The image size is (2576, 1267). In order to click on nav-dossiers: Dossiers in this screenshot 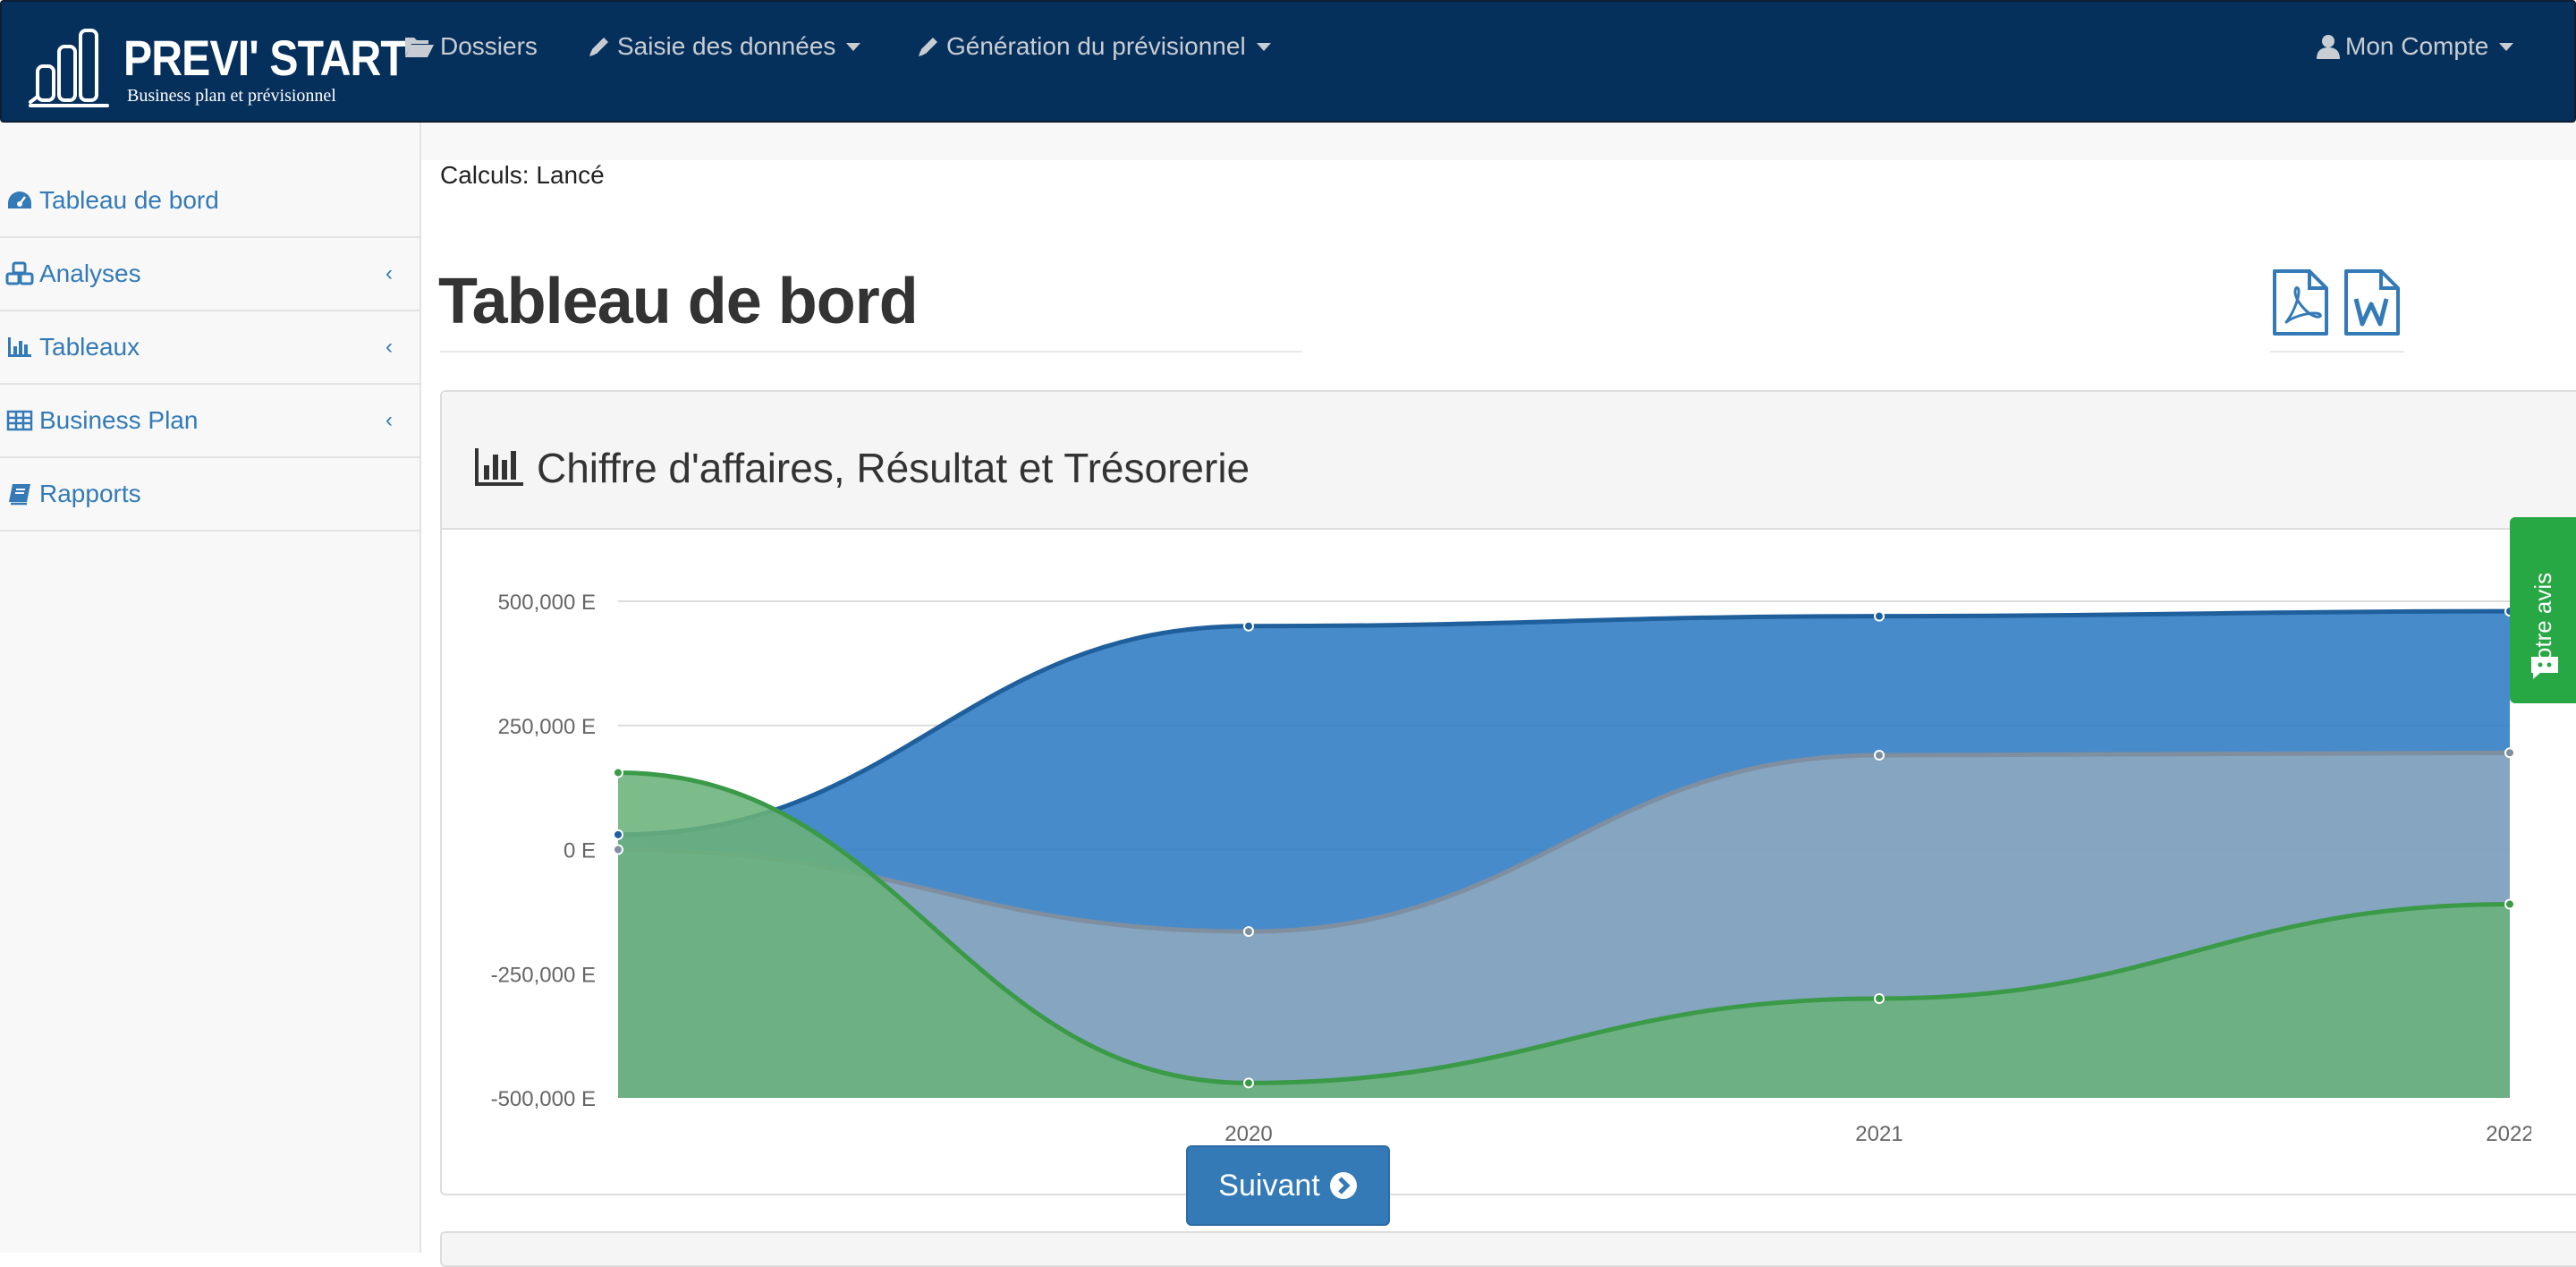, I will do `click(471, 46)`.